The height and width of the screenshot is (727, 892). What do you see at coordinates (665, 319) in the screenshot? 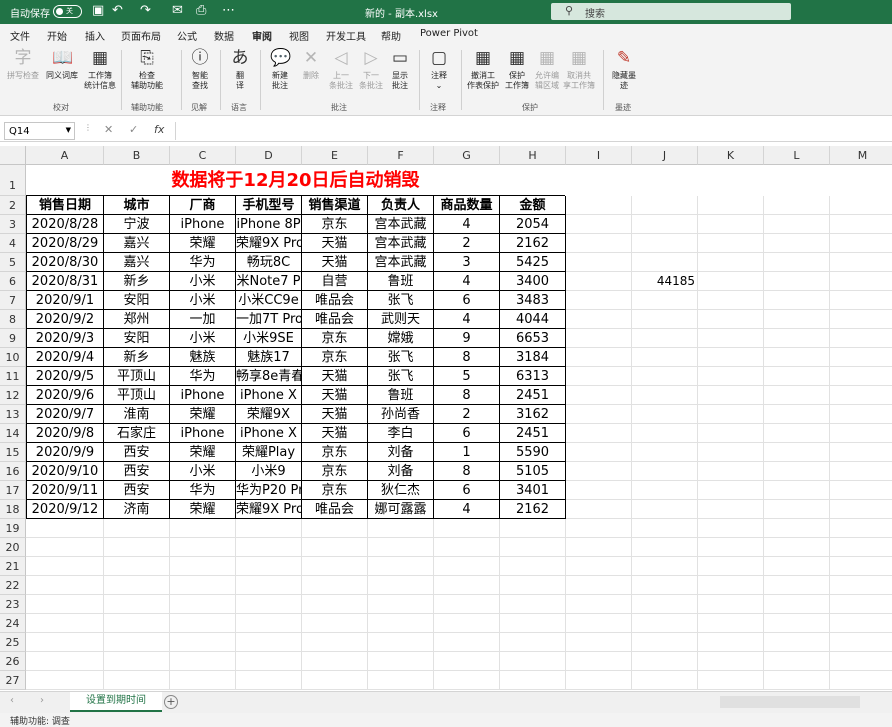
I see `cell-j8` at bounding box center [665, 319].